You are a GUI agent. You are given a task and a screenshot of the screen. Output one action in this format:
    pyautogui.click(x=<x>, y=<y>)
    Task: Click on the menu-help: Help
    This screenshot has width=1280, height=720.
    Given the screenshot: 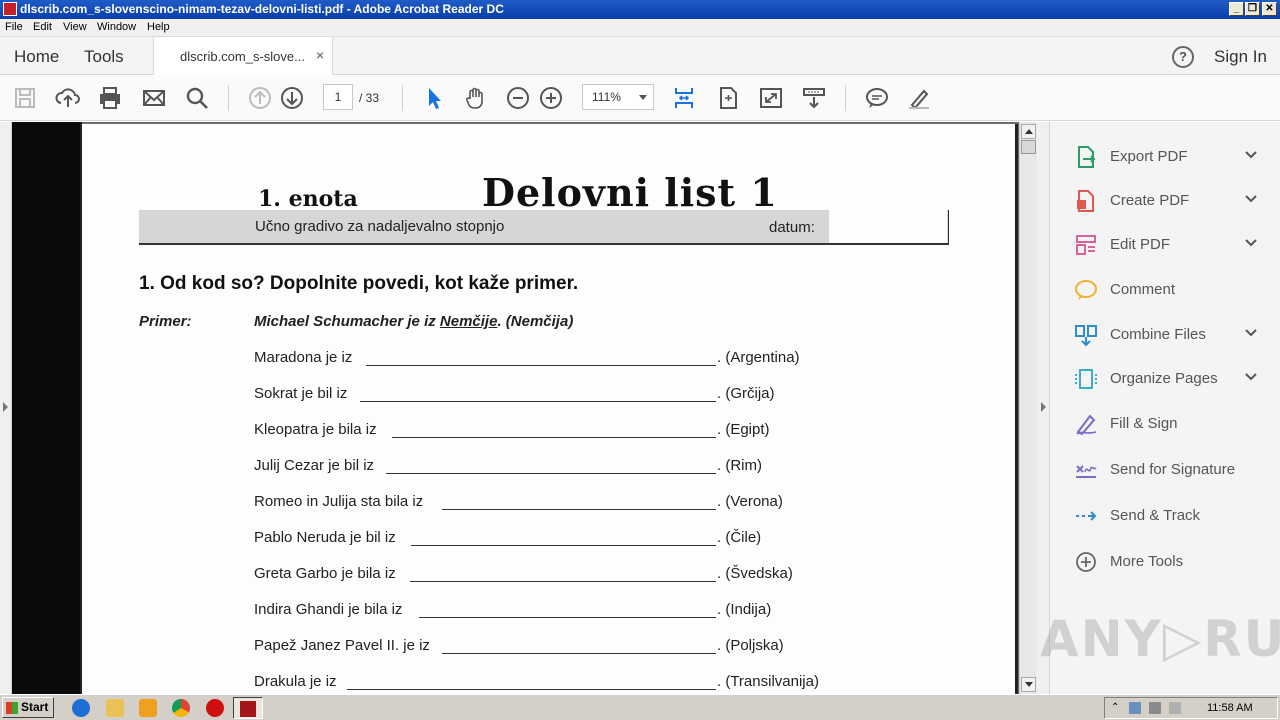 What is the action you would take?
    pyautogui.click(x=158, y=27)
    